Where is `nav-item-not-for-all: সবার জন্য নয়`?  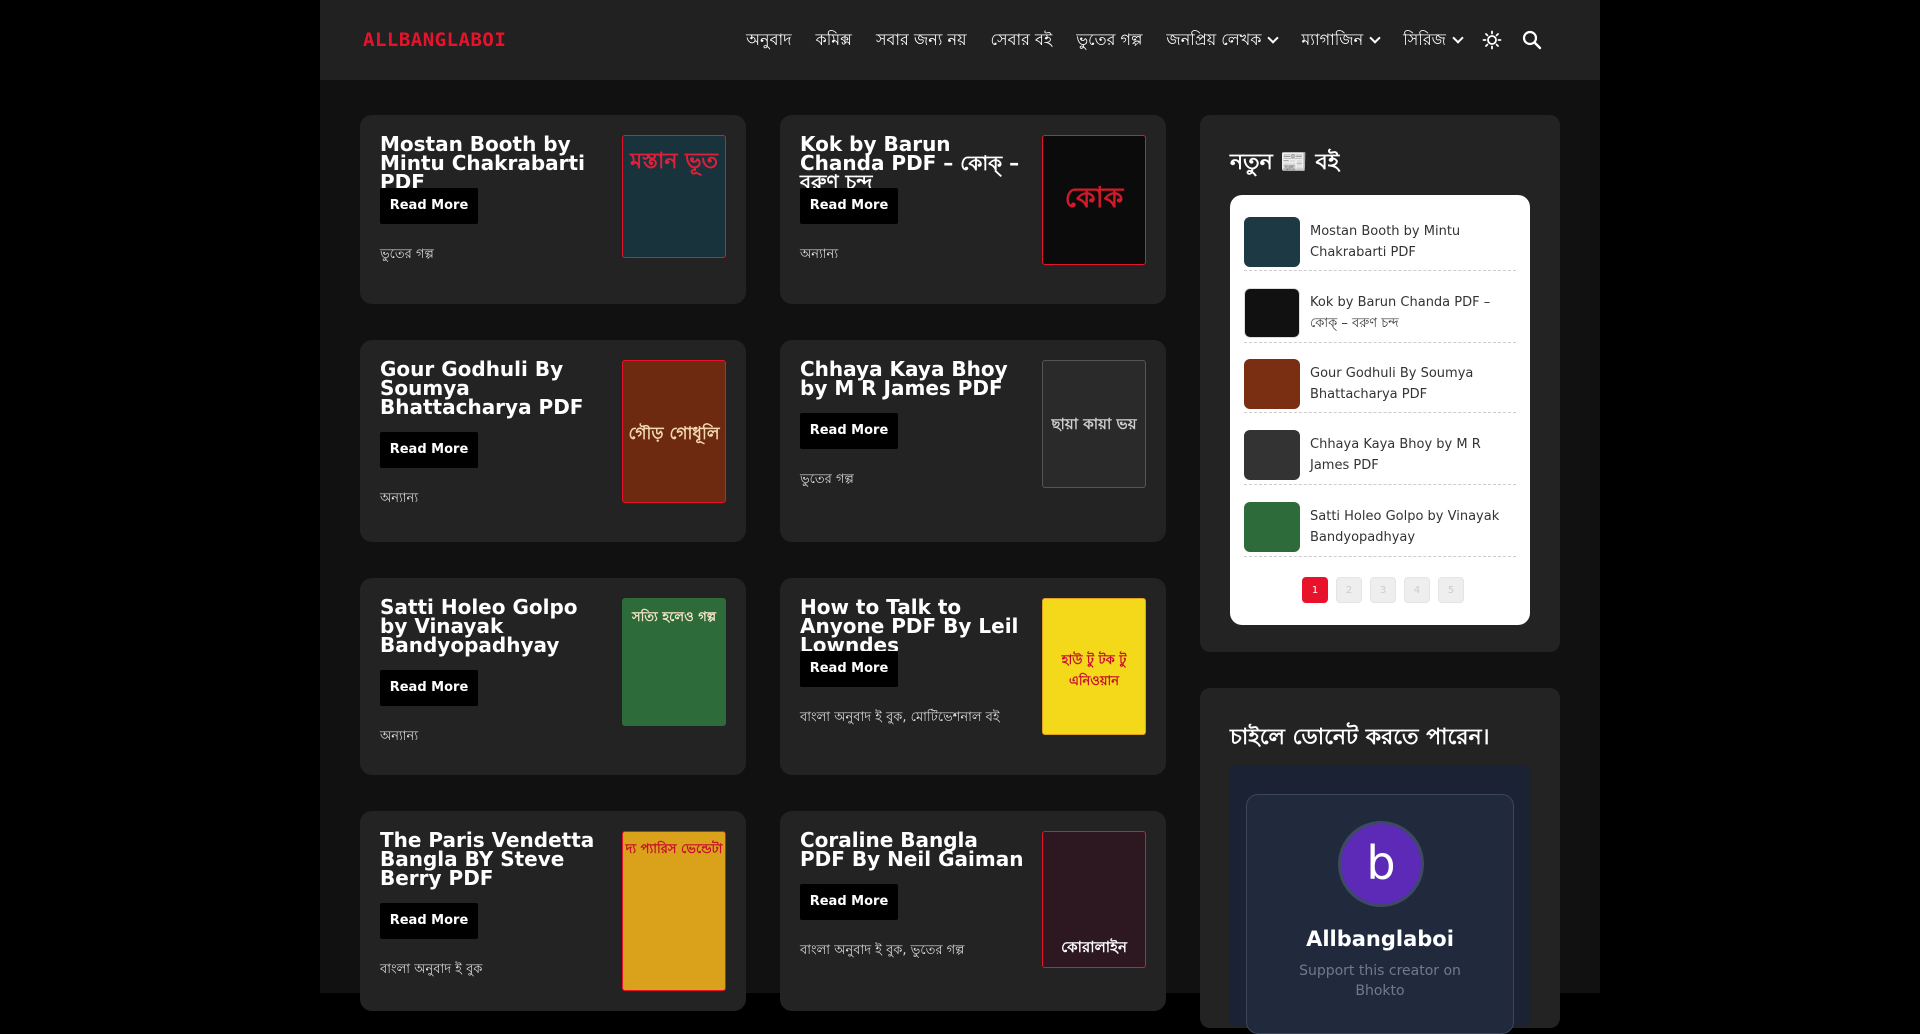 nav-item-not-for-all: সবার জন্য নয় is located at coordinates (921, 40).